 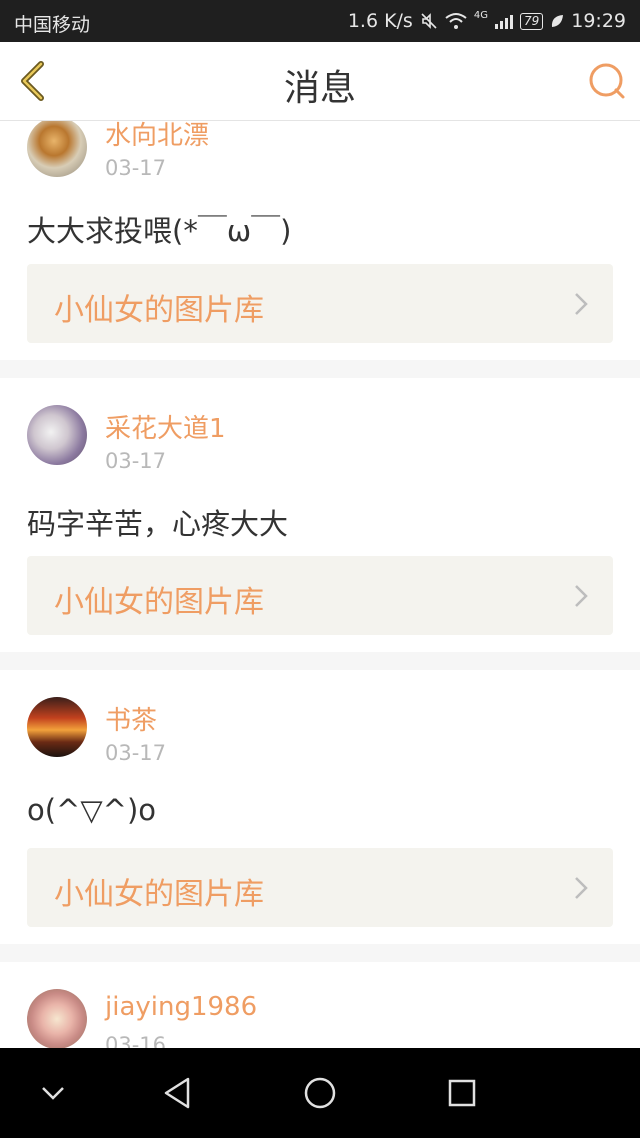 What do you see at coordinates (57, 435) in the screenshot?
I see `glass-sphere-avatar` at bounding box center [57, 435].